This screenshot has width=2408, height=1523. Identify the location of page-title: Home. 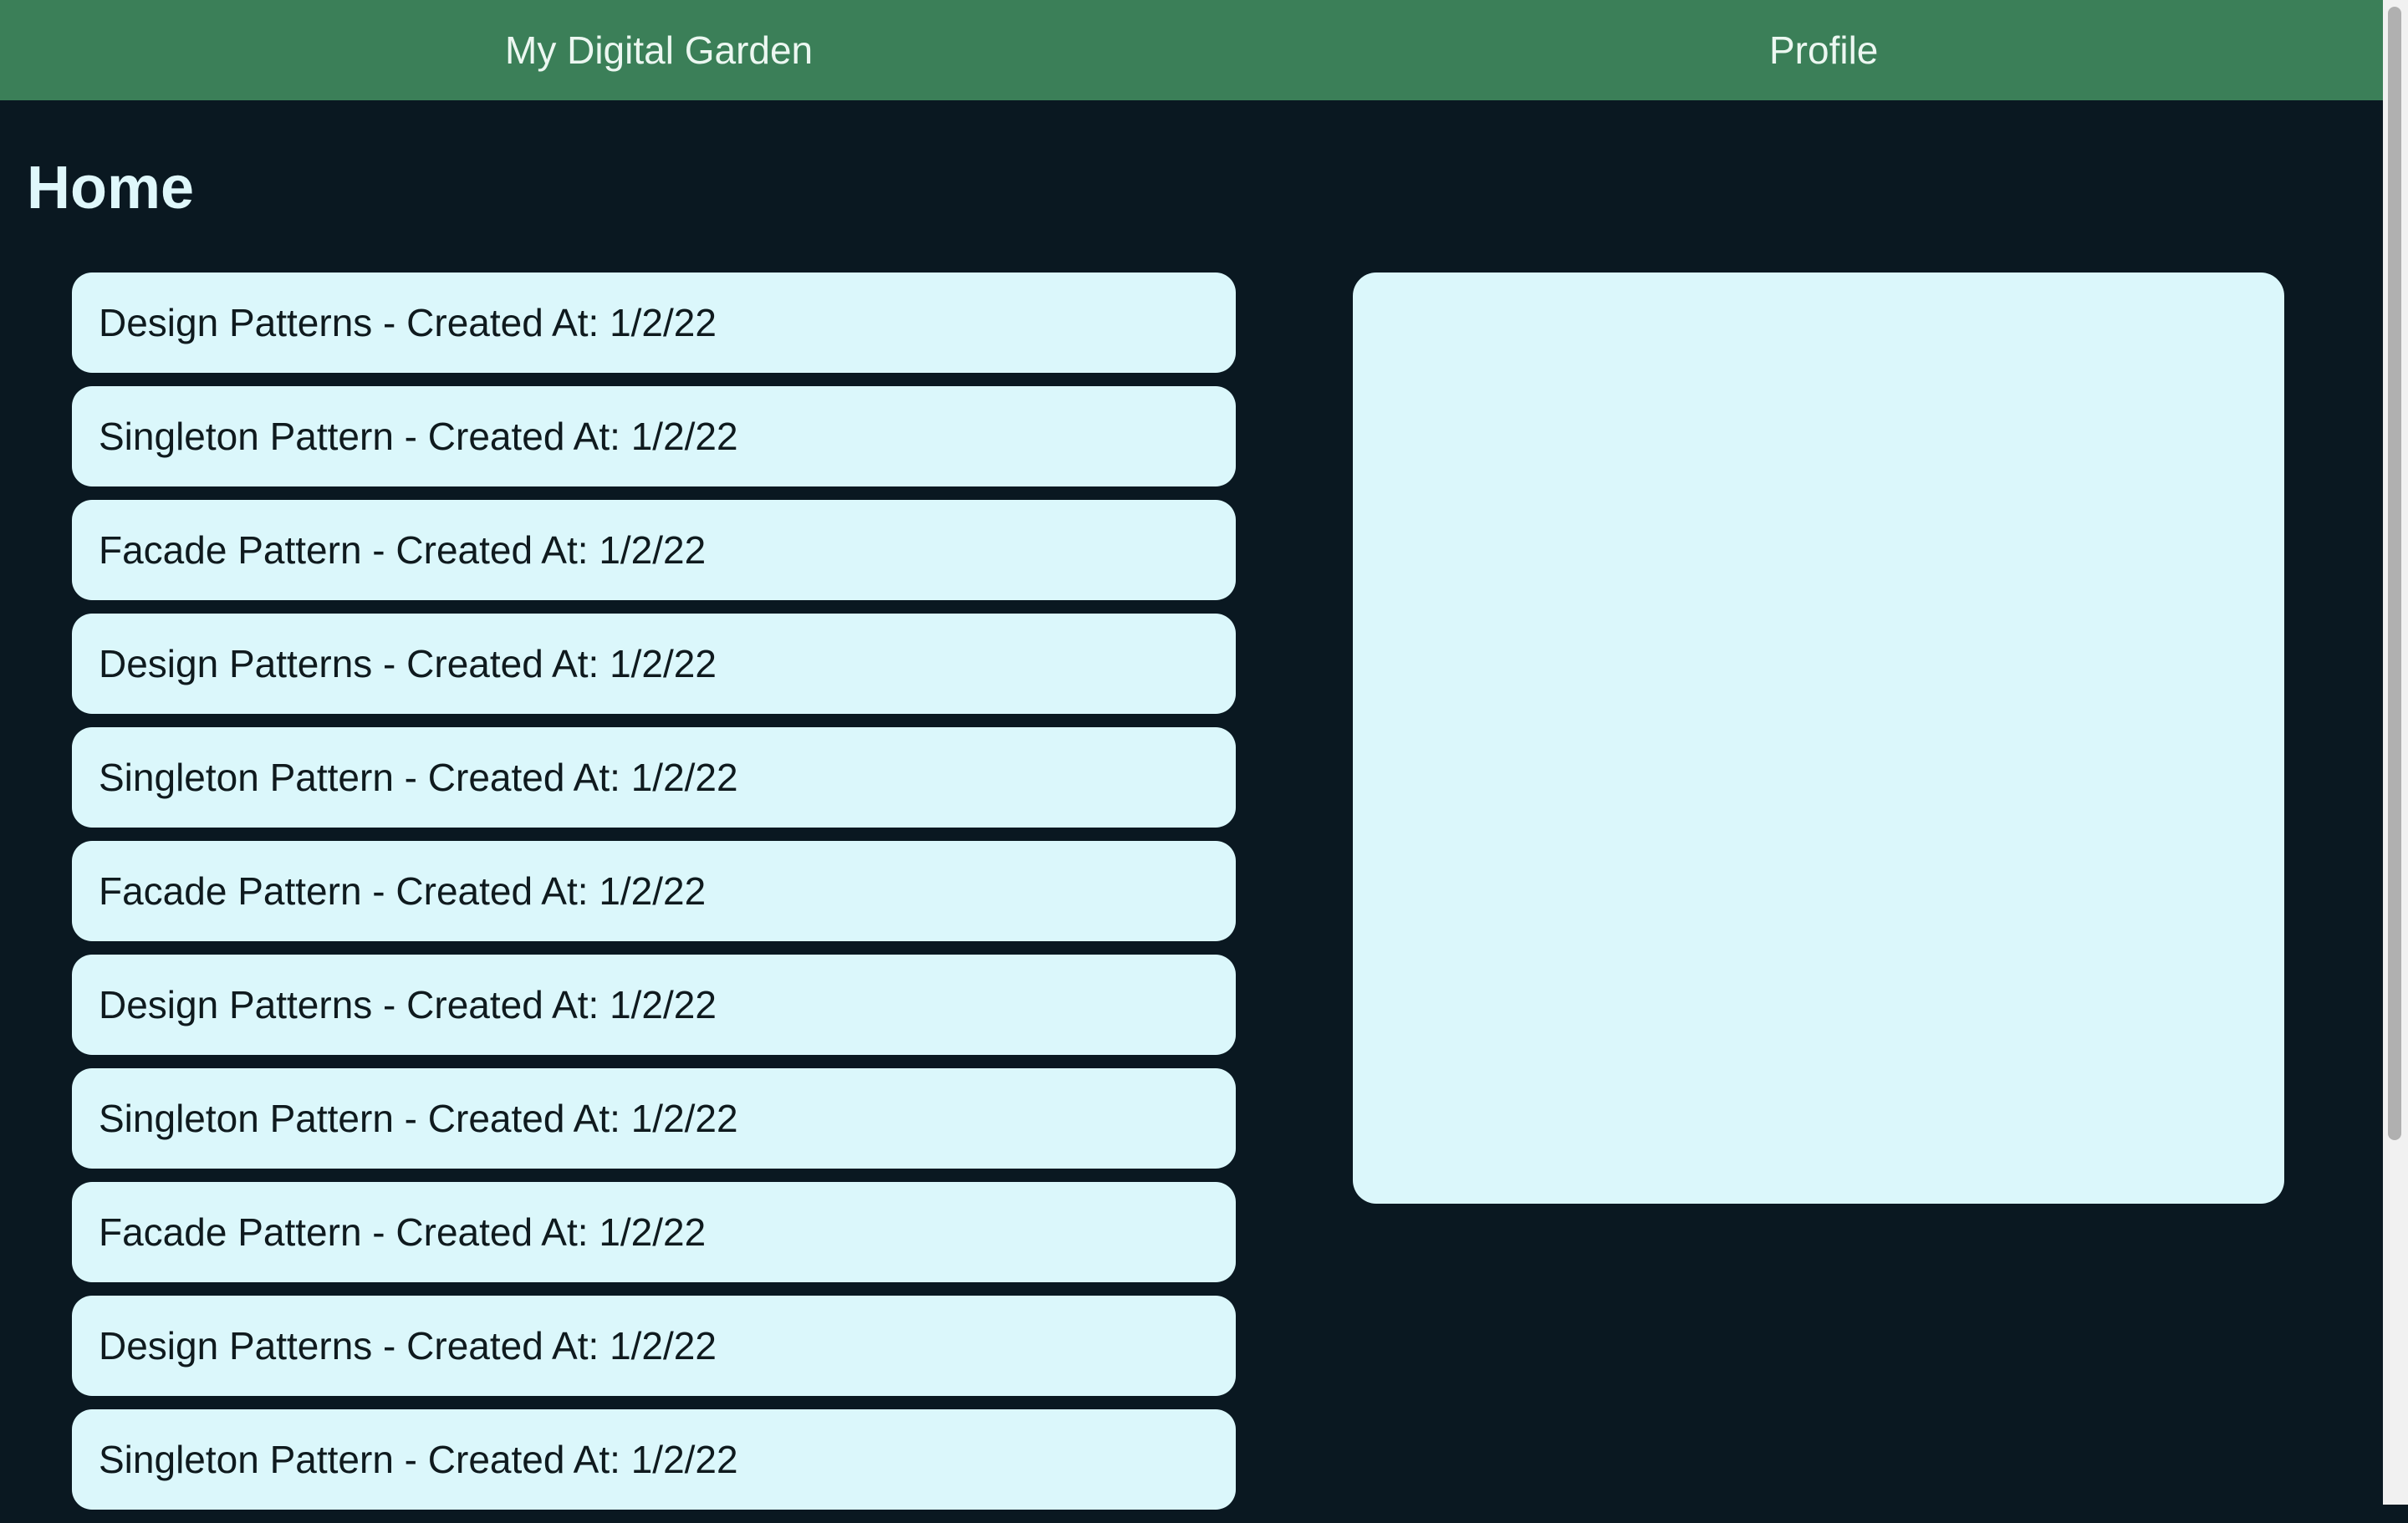
(111, 189).